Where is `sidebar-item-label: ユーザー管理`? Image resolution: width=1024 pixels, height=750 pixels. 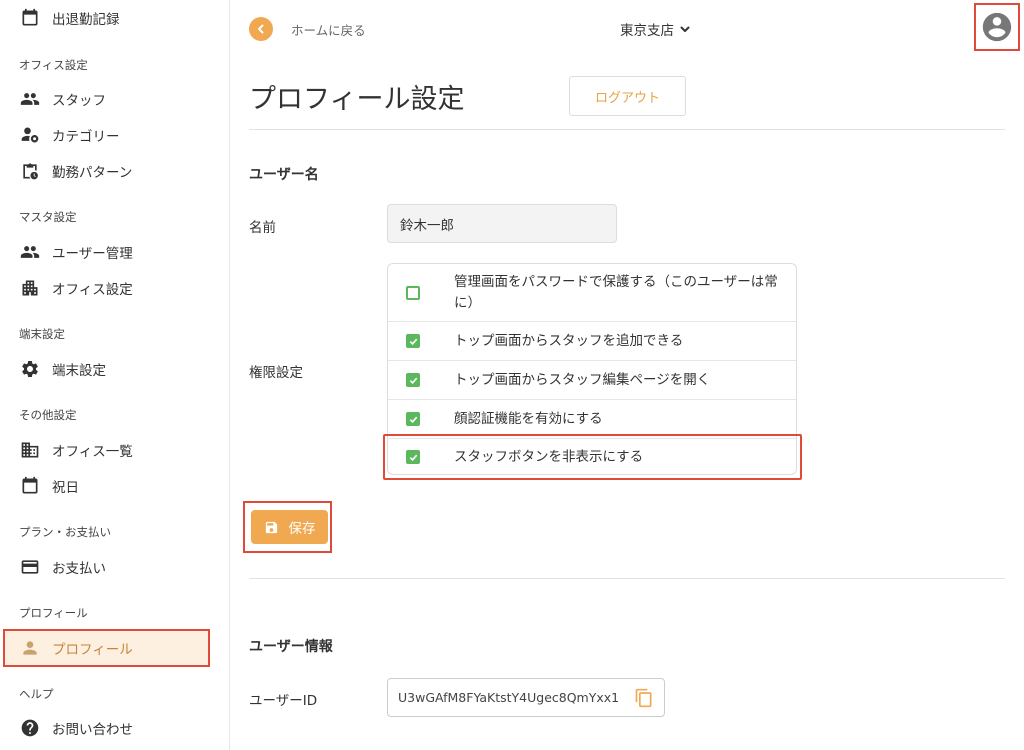 sidebar-item-label: ユーザー管理 is located at coordinates (92, 254).